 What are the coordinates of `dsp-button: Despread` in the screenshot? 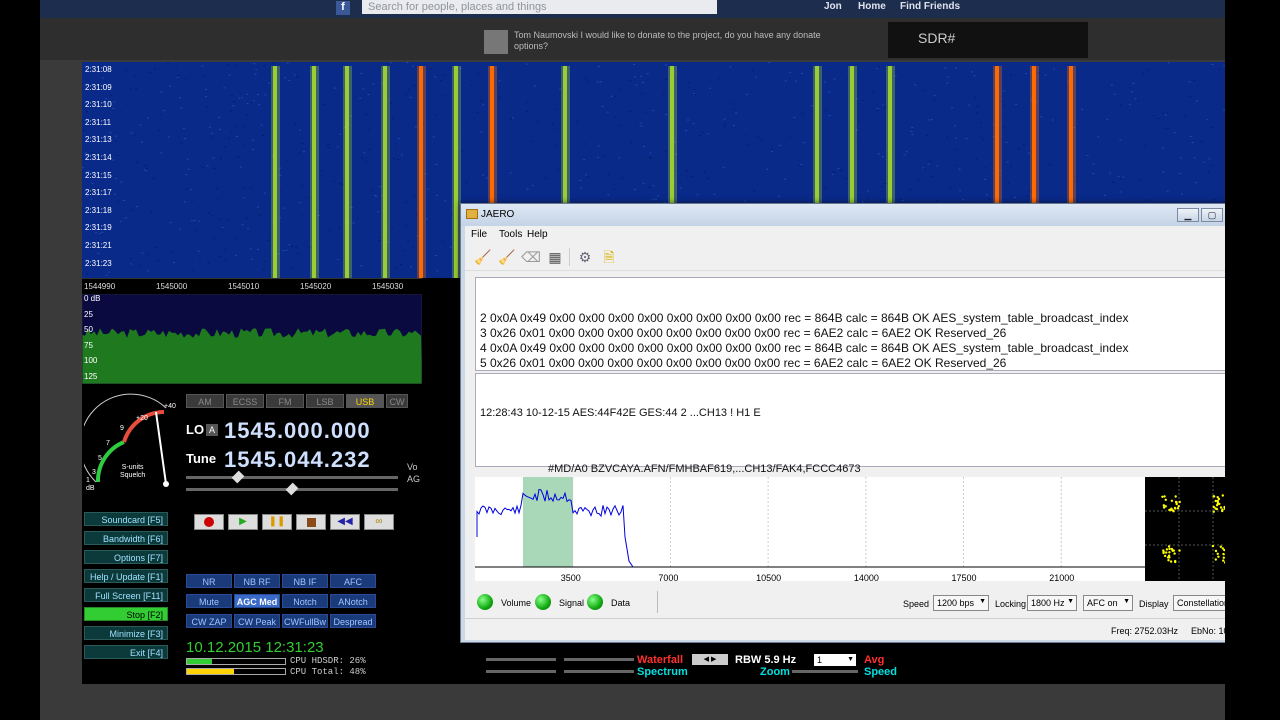 It's located at (353, 621).